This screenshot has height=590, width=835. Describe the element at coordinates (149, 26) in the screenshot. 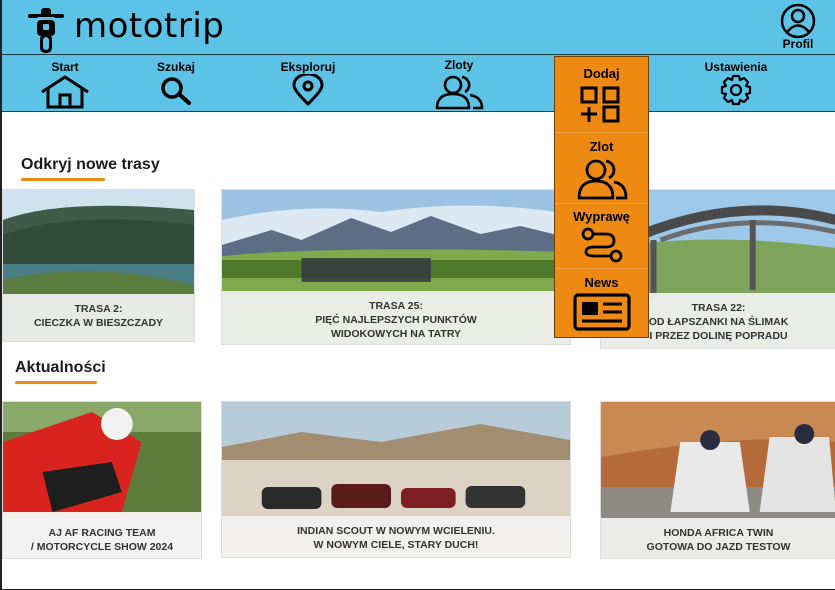

I see `app-title: mototrip` at that location.